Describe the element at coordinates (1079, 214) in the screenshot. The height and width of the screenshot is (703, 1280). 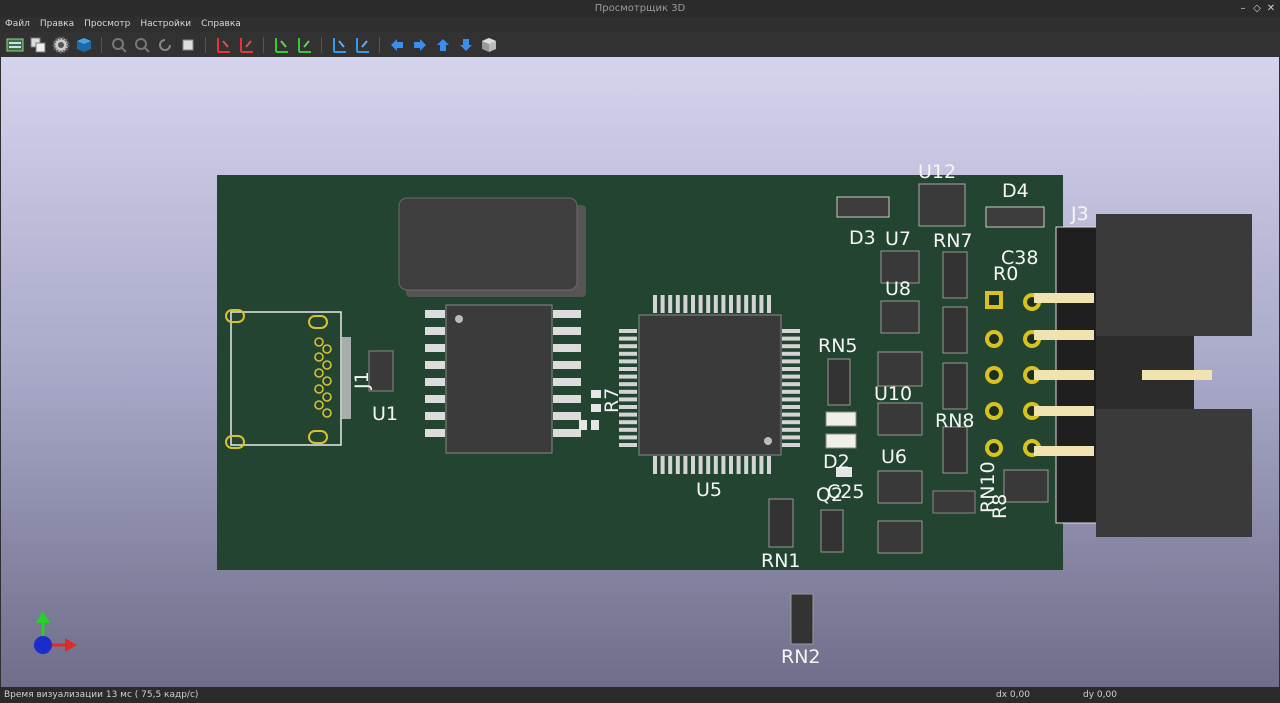
I see `ref-label: J3` at that location.